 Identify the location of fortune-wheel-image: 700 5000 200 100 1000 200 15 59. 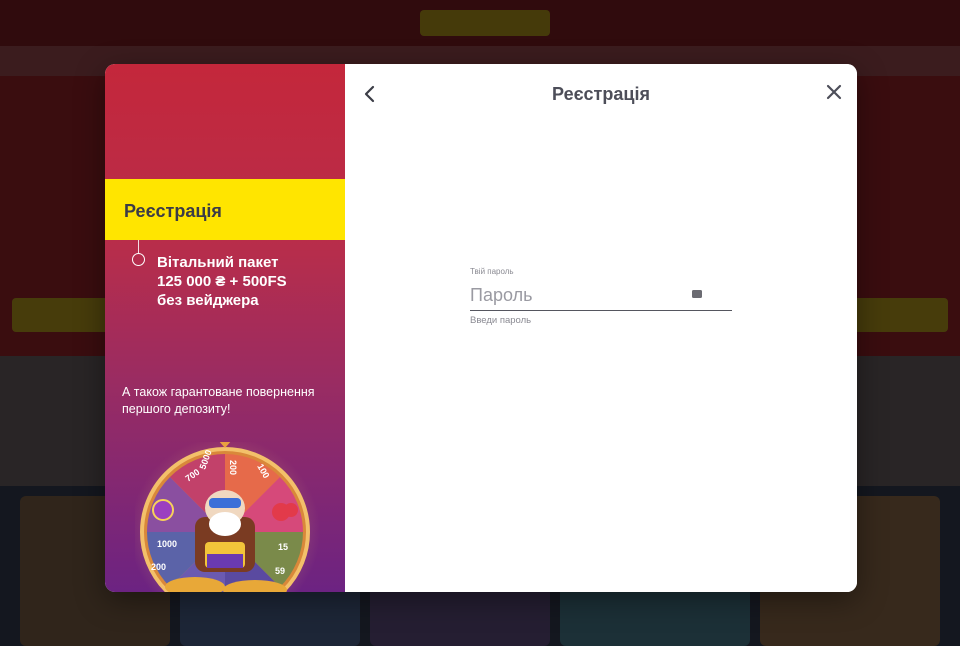
(232, 514).